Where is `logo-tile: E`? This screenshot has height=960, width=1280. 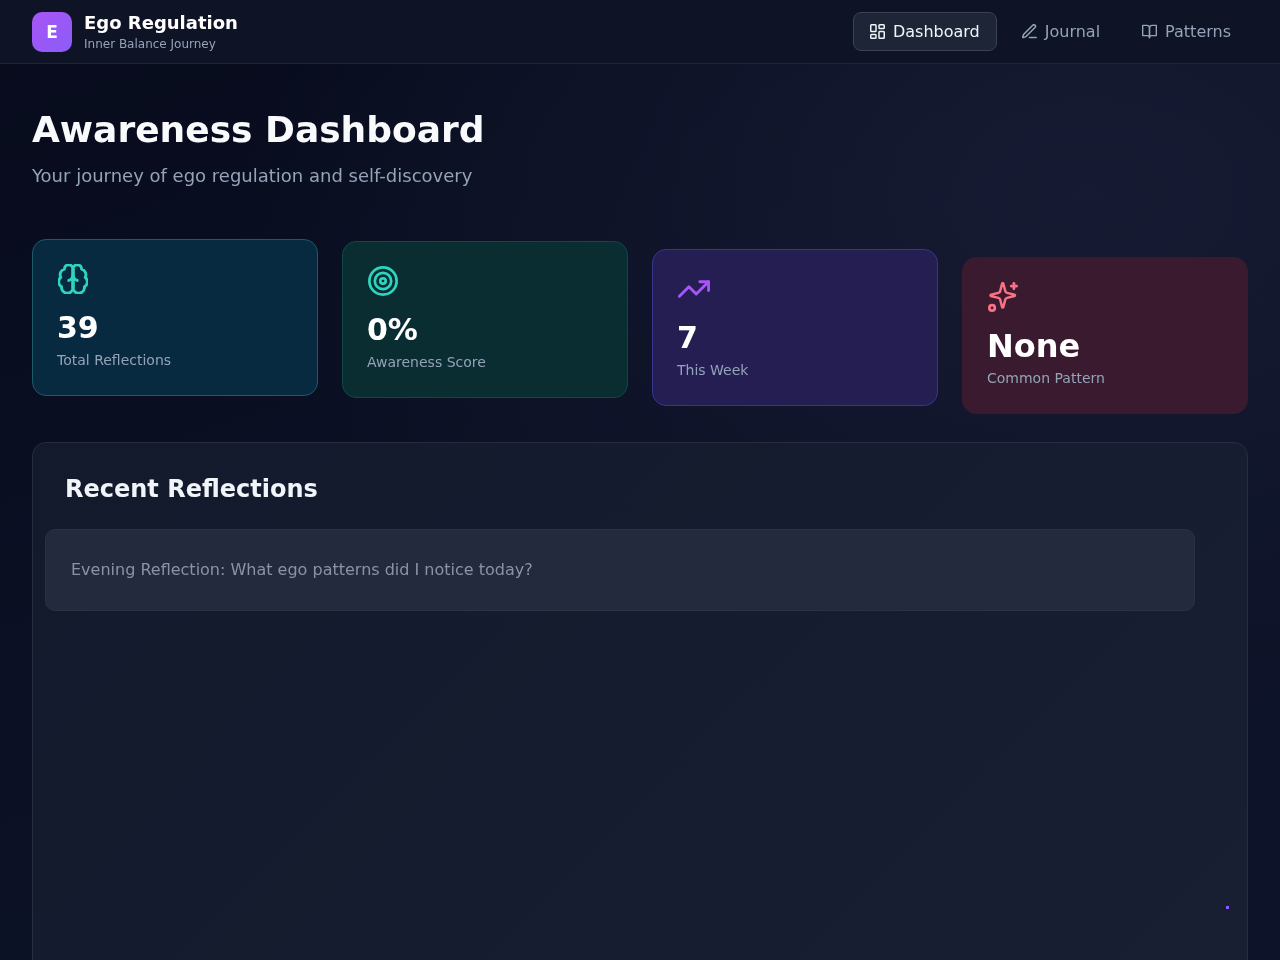
logo-tile: E is located at coordinates (52, 31).